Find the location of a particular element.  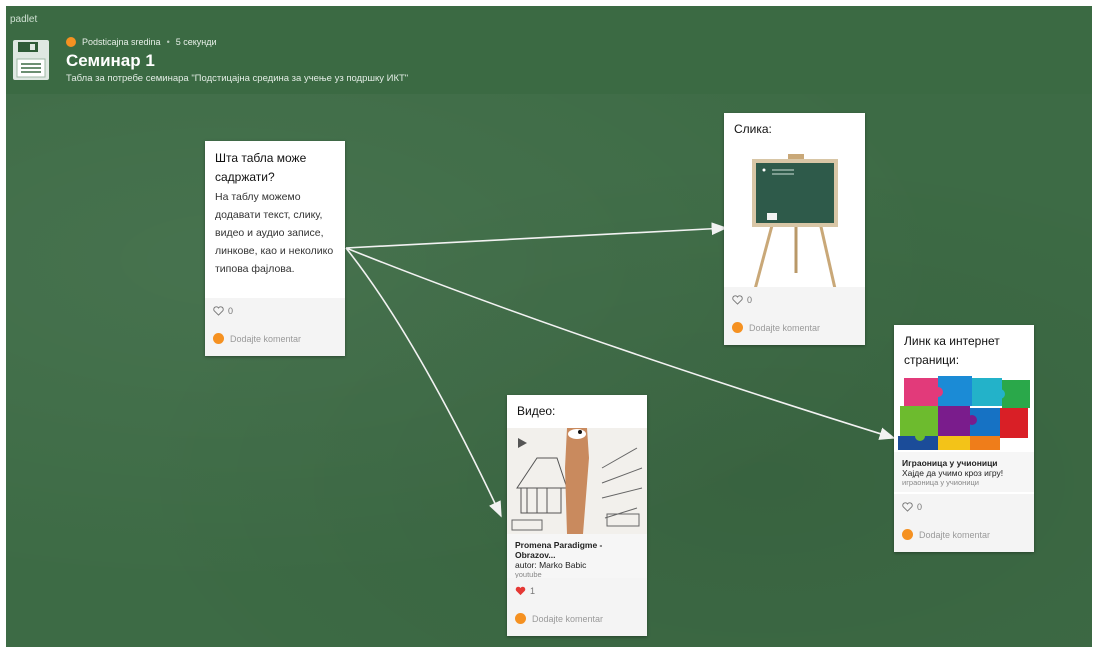

link-description: Хајде да учимо кроз игру! is located at coordinates (953, 473).